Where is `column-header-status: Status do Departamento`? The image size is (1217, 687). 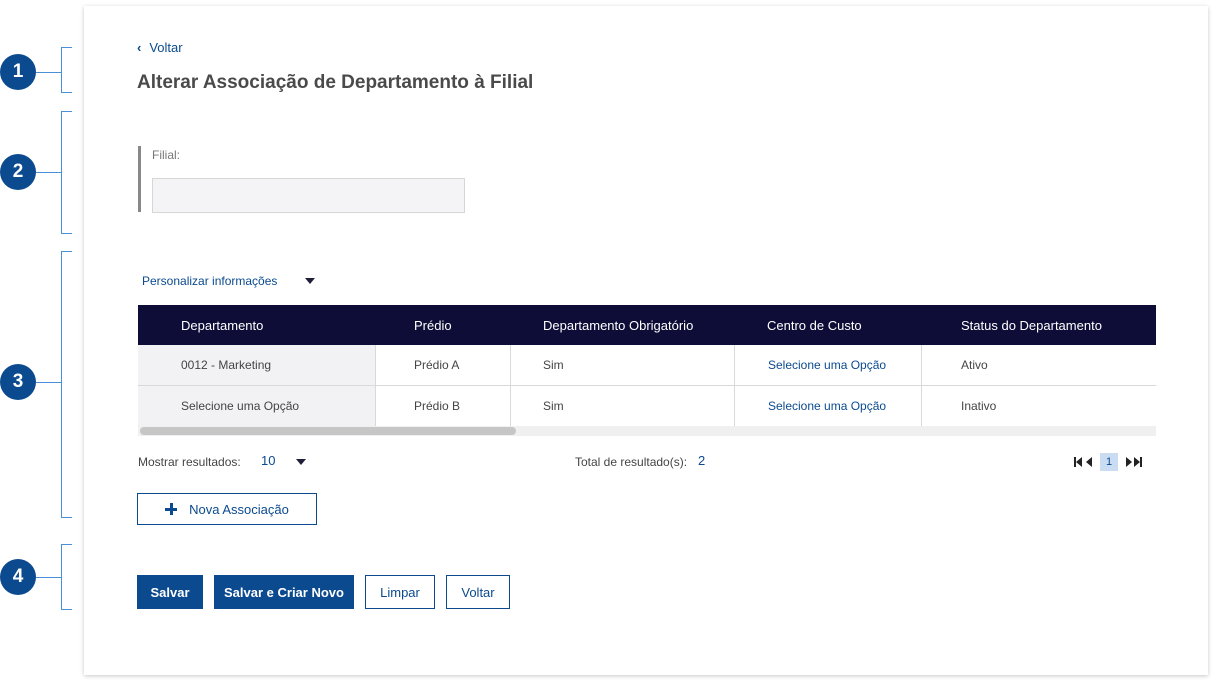 column-header-status: Status do Departamento is located at coordinates (1031, 325).